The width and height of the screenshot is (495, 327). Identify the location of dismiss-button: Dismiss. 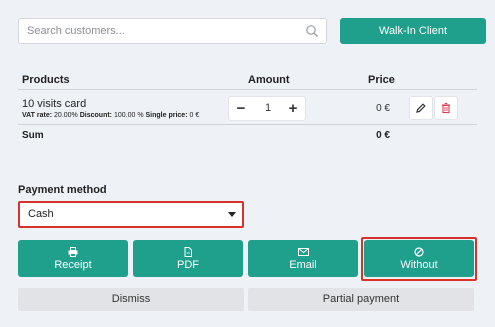
(131, 299).